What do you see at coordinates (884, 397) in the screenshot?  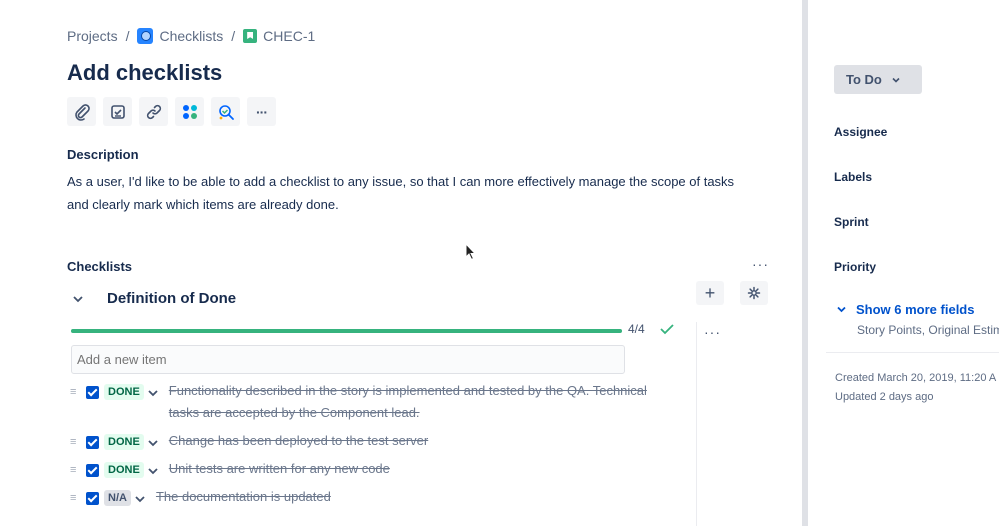 I see `updated-date: Updated 2 days ago` at bounding box center [884, 397].